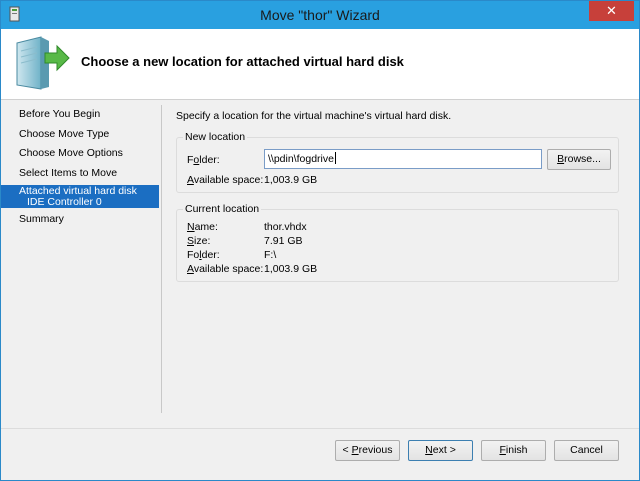 Image resolution: width=640 pixels, height=481 pixels. I want to click on step-before-you-begin: Before You Begin, so click(80, 116).